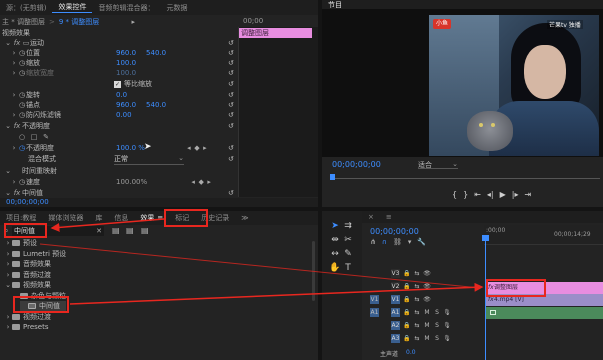 The width and height of the screenshot is (603, 360). I want to click on flicker-value: 0.00, so click(124, 115).